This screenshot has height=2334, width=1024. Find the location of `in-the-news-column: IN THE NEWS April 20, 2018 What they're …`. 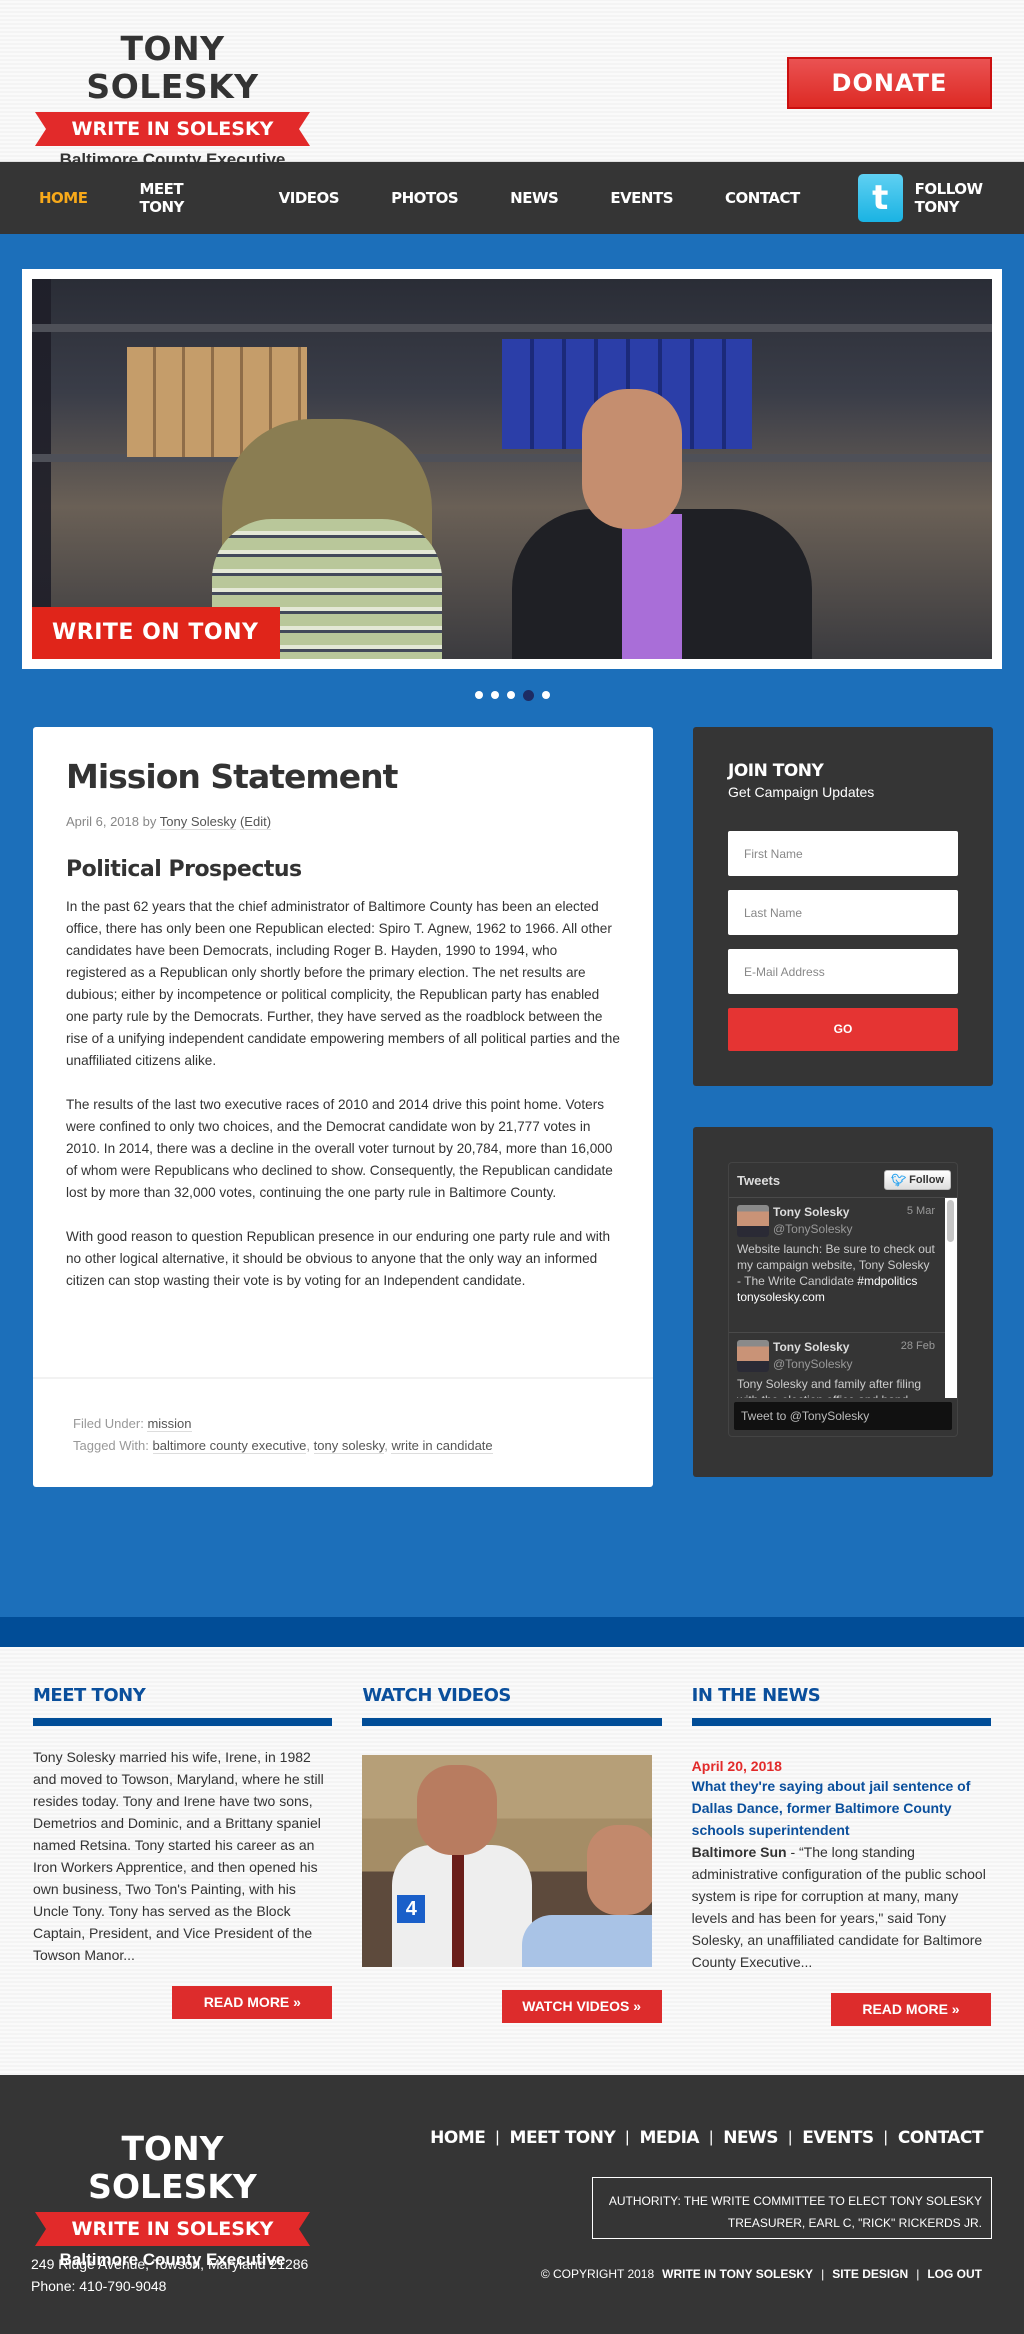

in-the-news-column: IN THE NEWS April 20, 2018 What they're … is located at coordinates (841, 1880).